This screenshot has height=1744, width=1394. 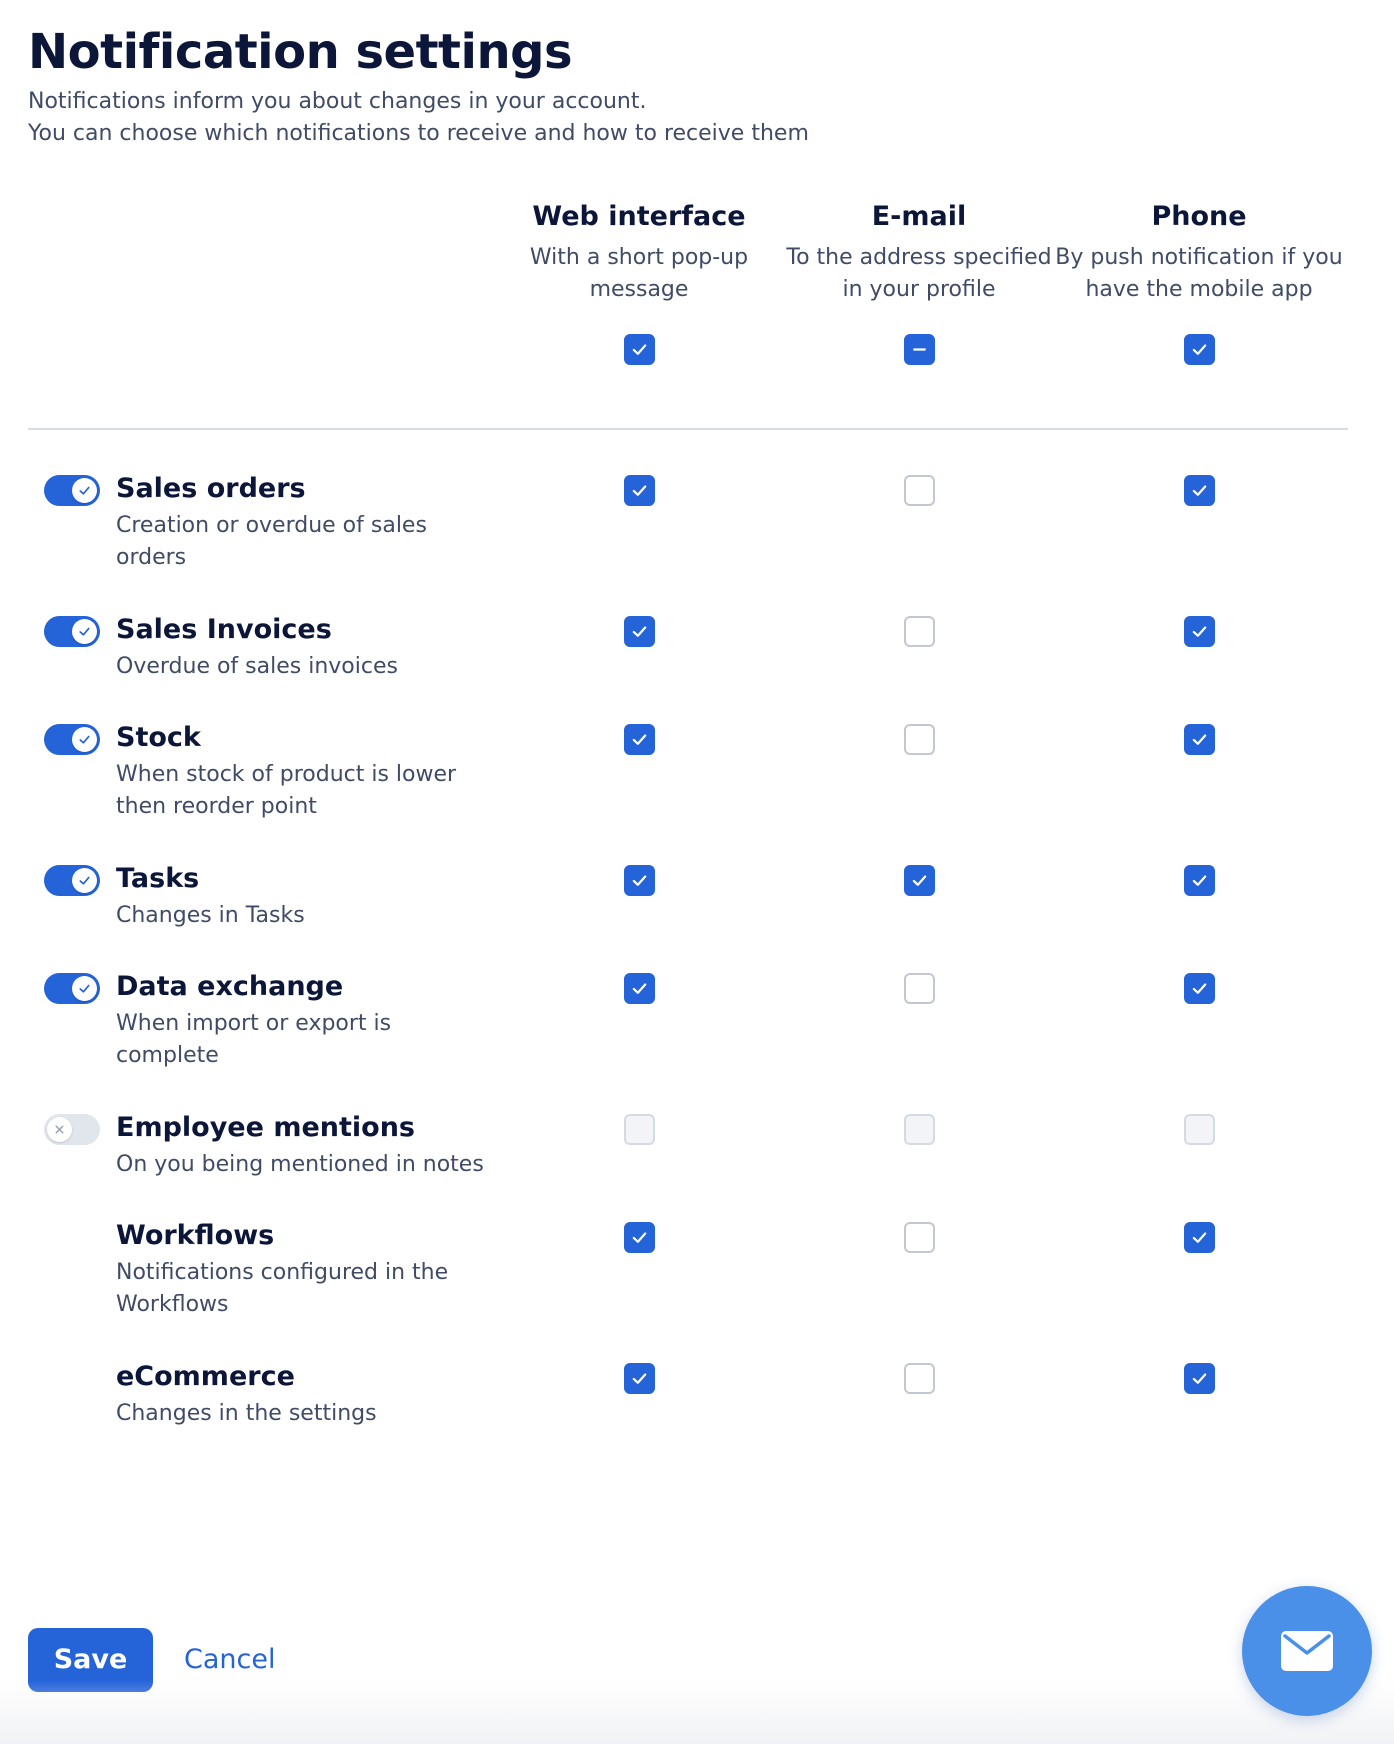 I want to click on row-description: When import or export is complete, so click(x=254, y=1039).